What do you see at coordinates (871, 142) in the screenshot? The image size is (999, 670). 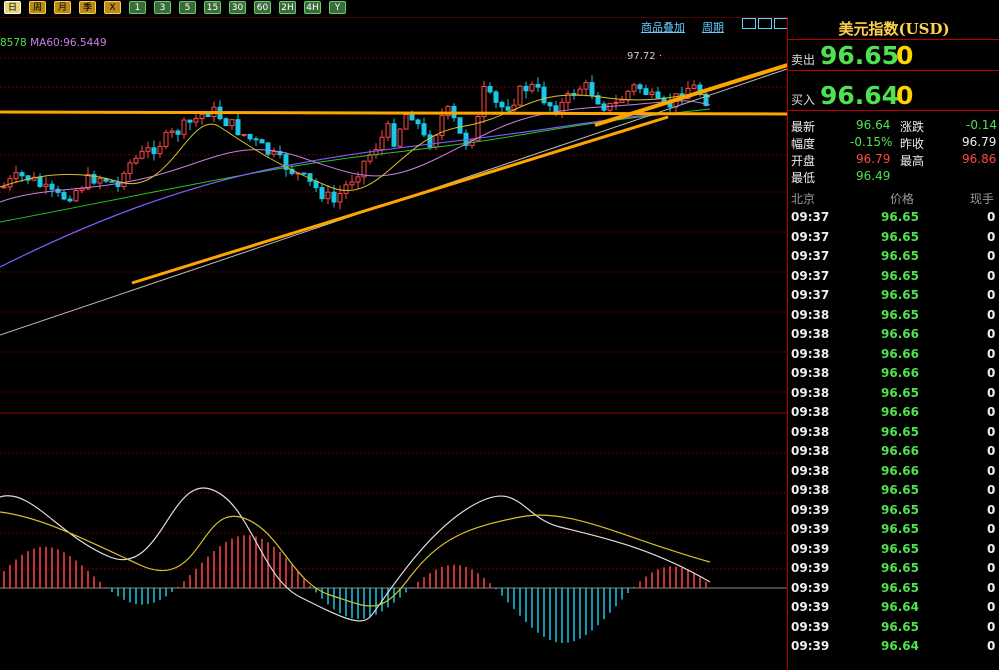 I see `amplitude-value: -0.15%` at bounding box center [871, 142].